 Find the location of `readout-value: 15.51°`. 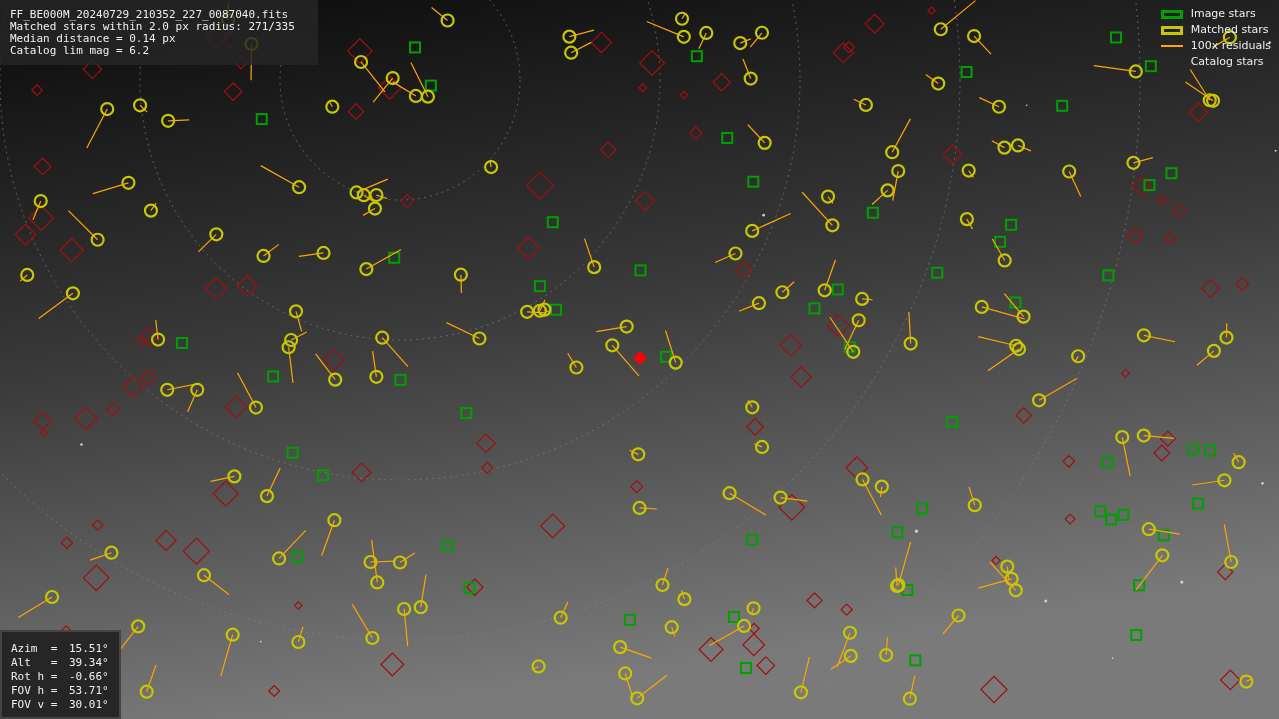

readout-value: 15.51° is located at coordinates (89, 649).